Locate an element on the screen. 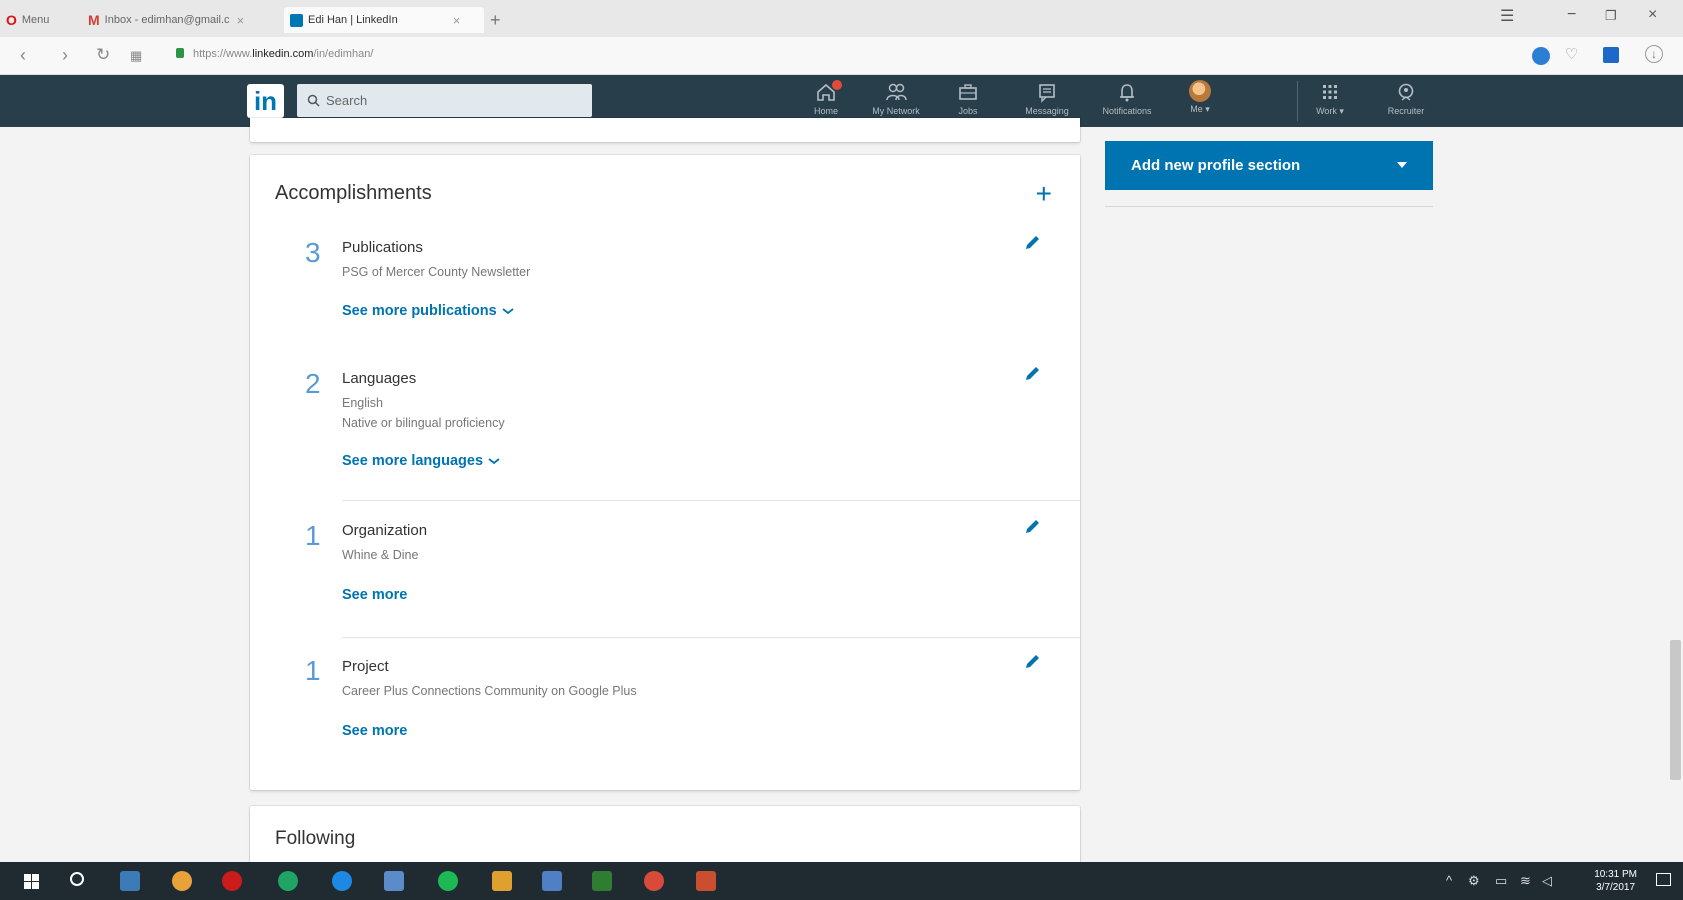 This screenshot has width=1683, height=900. network-icon is located at coordinates (896, 92).